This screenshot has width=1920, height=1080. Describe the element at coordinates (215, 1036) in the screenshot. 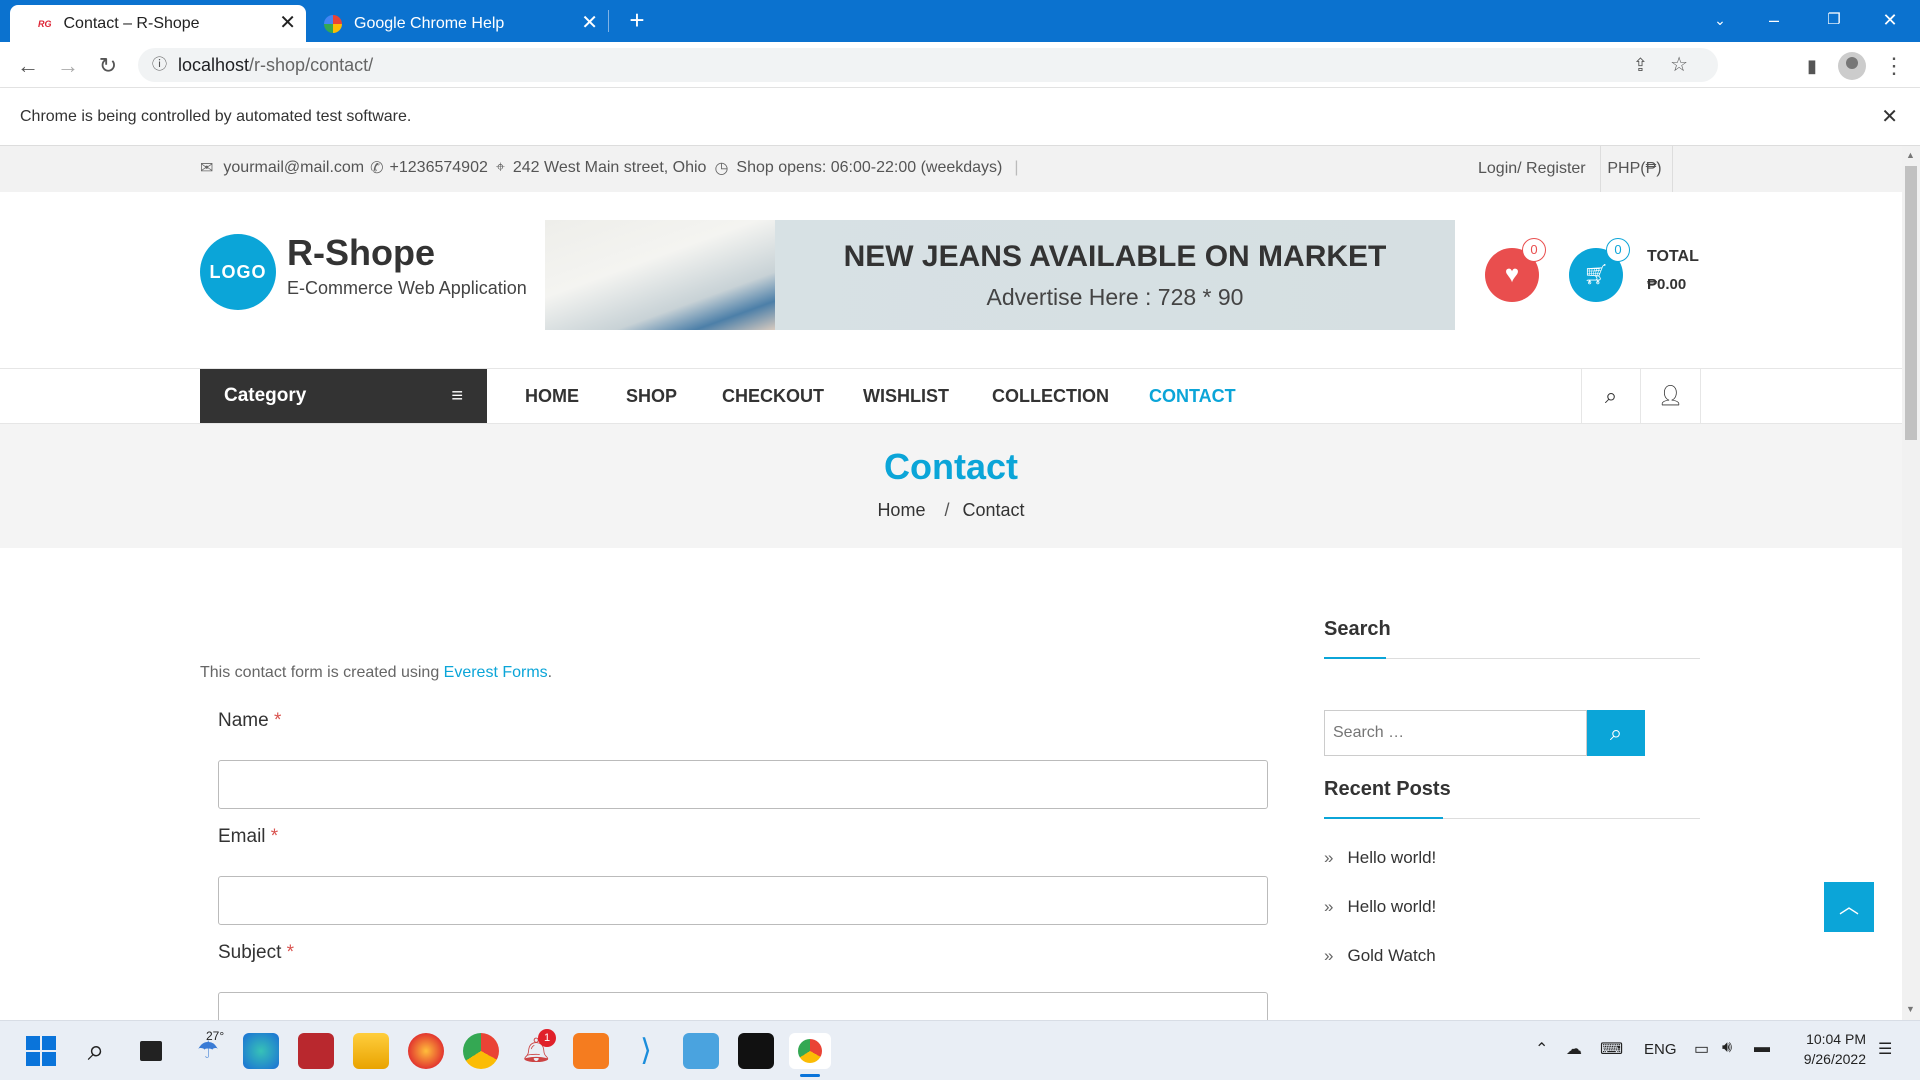

I see `weather-temp: 27°` at that location.